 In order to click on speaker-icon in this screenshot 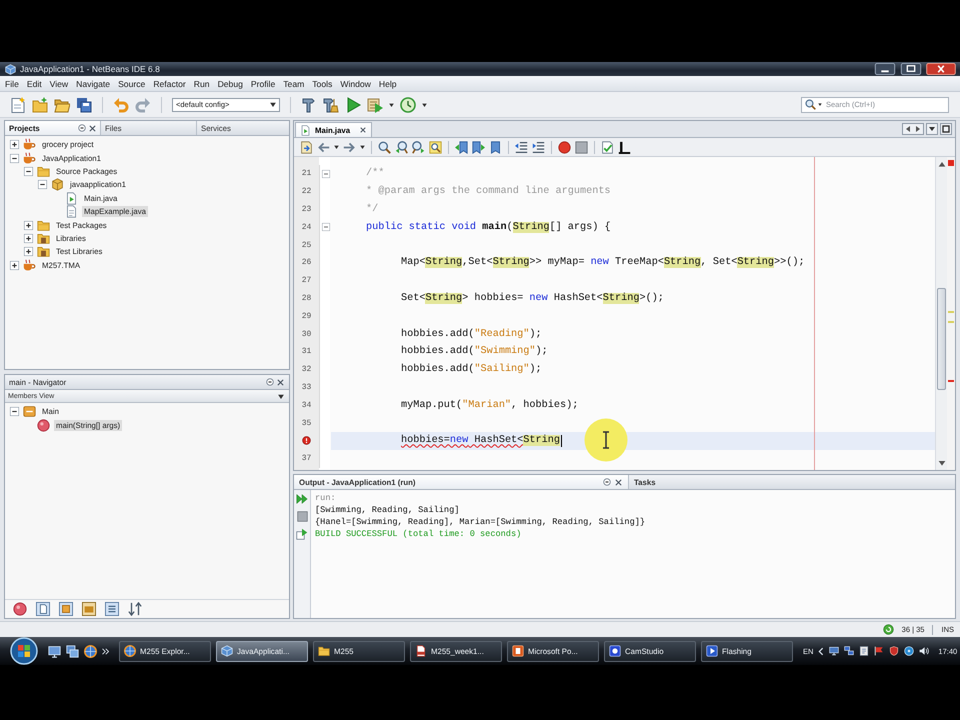, I will do `click(924, 651)`.